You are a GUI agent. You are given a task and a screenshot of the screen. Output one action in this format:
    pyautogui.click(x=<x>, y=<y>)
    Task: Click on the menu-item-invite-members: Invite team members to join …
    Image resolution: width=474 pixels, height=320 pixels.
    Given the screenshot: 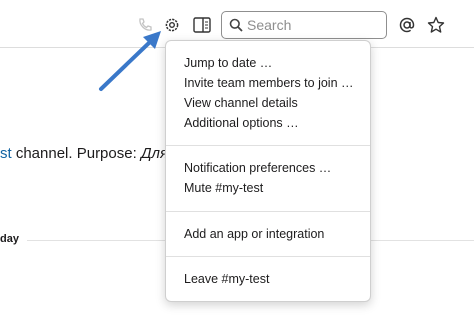 What is the action you would take?
    pyautogui.click(x=269, y=83)
    